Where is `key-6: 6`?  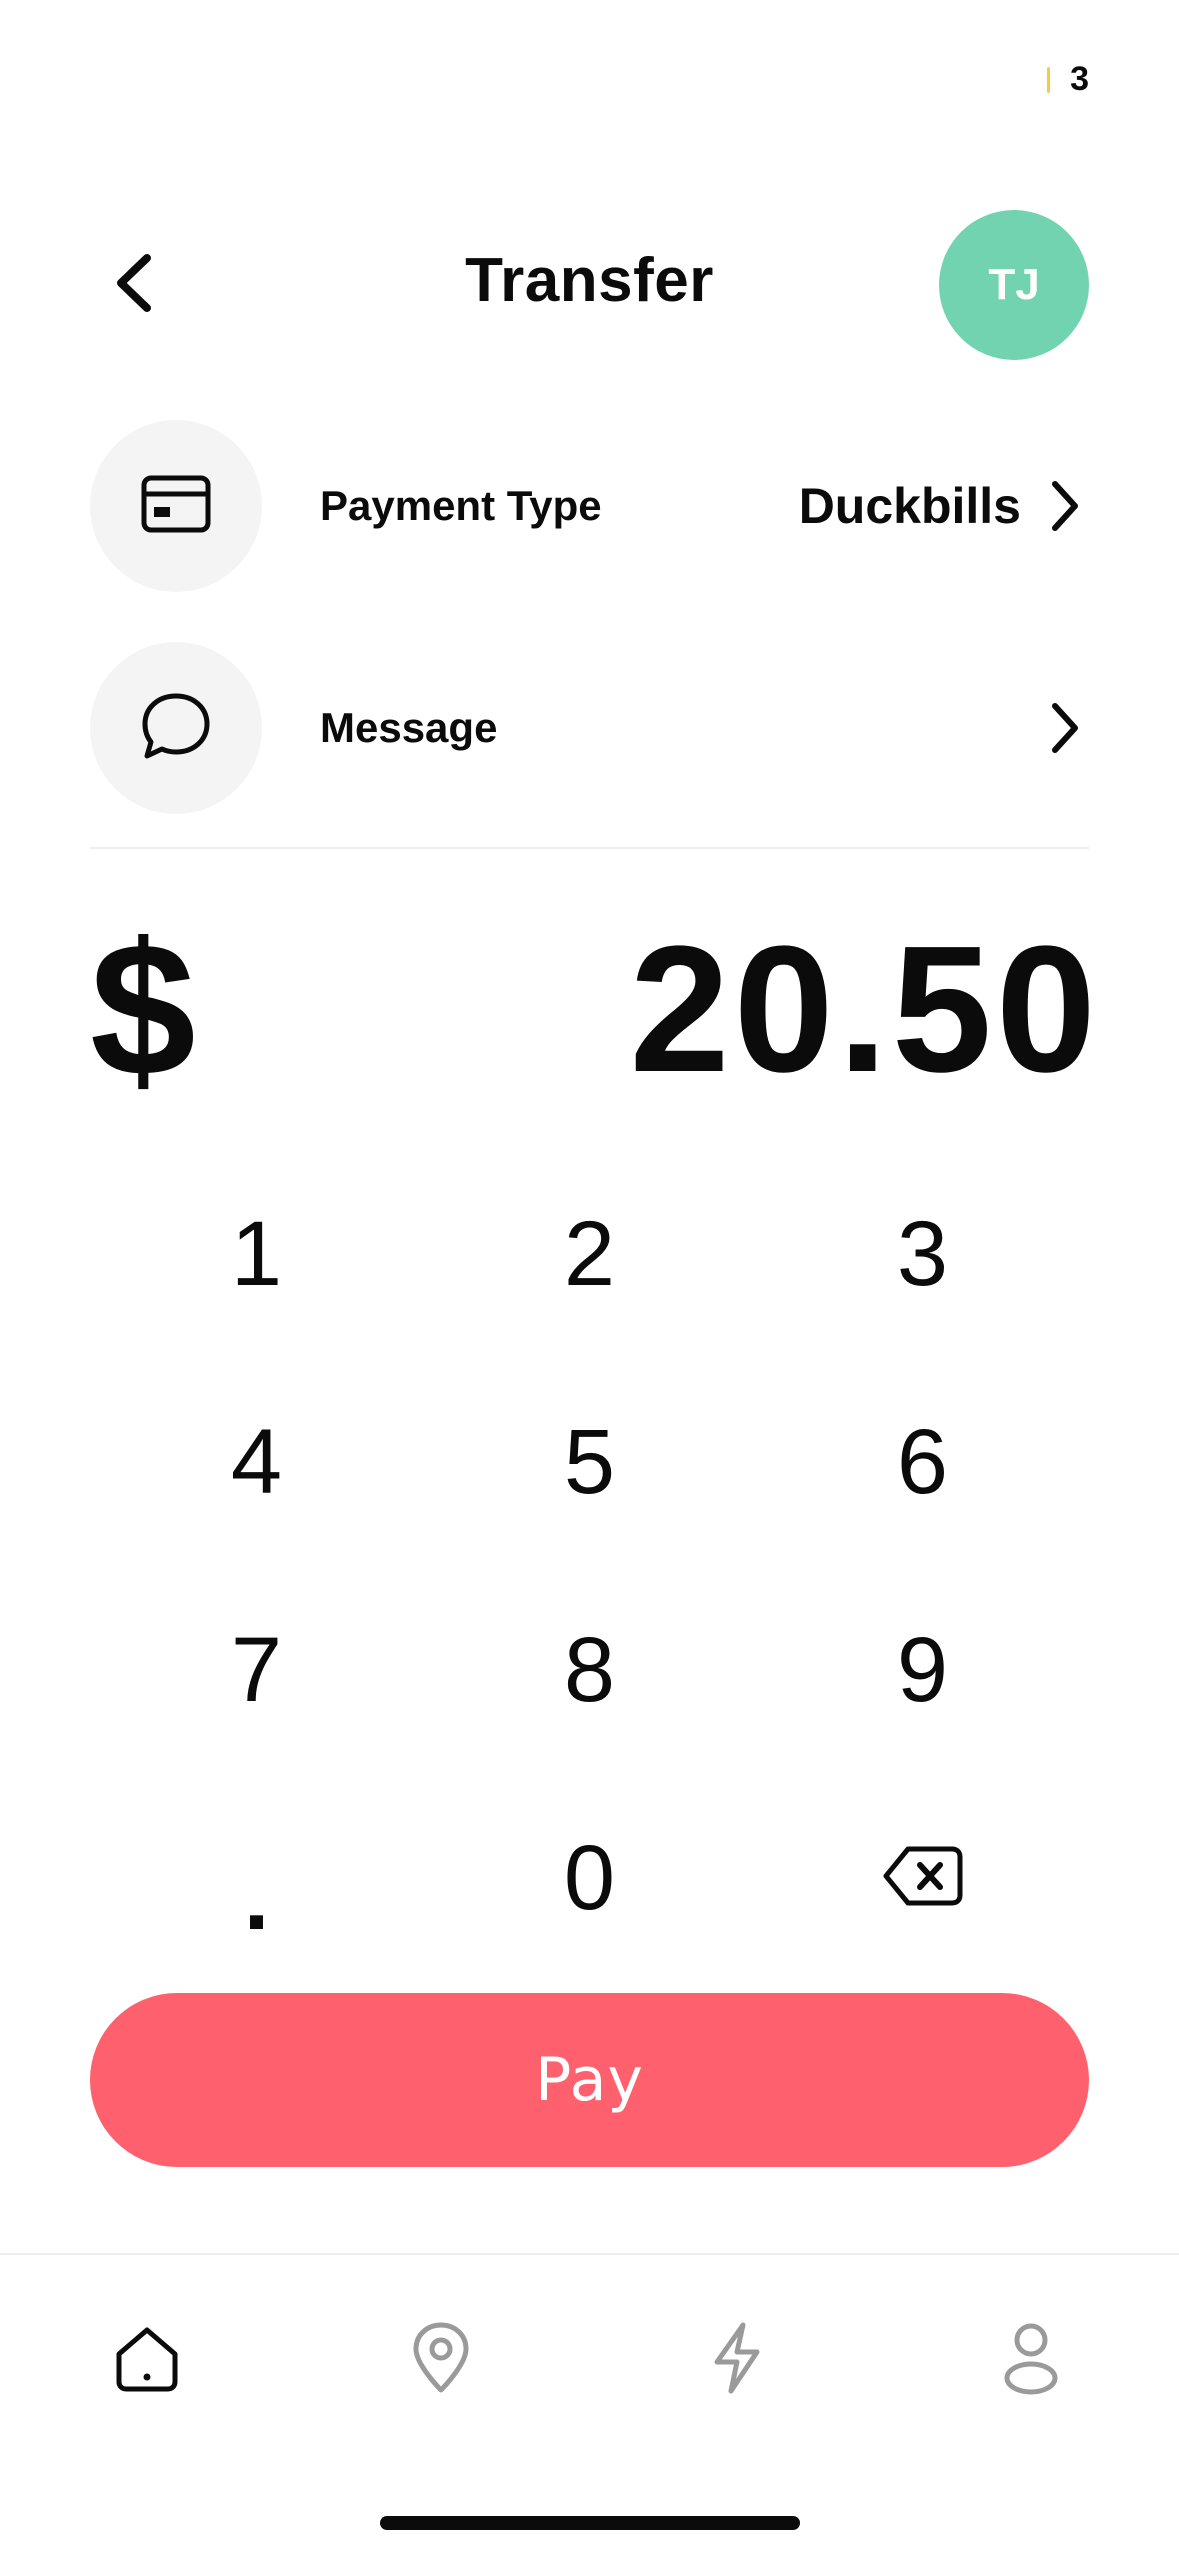 key-6: 6 is located at coordinates (922, 1462).